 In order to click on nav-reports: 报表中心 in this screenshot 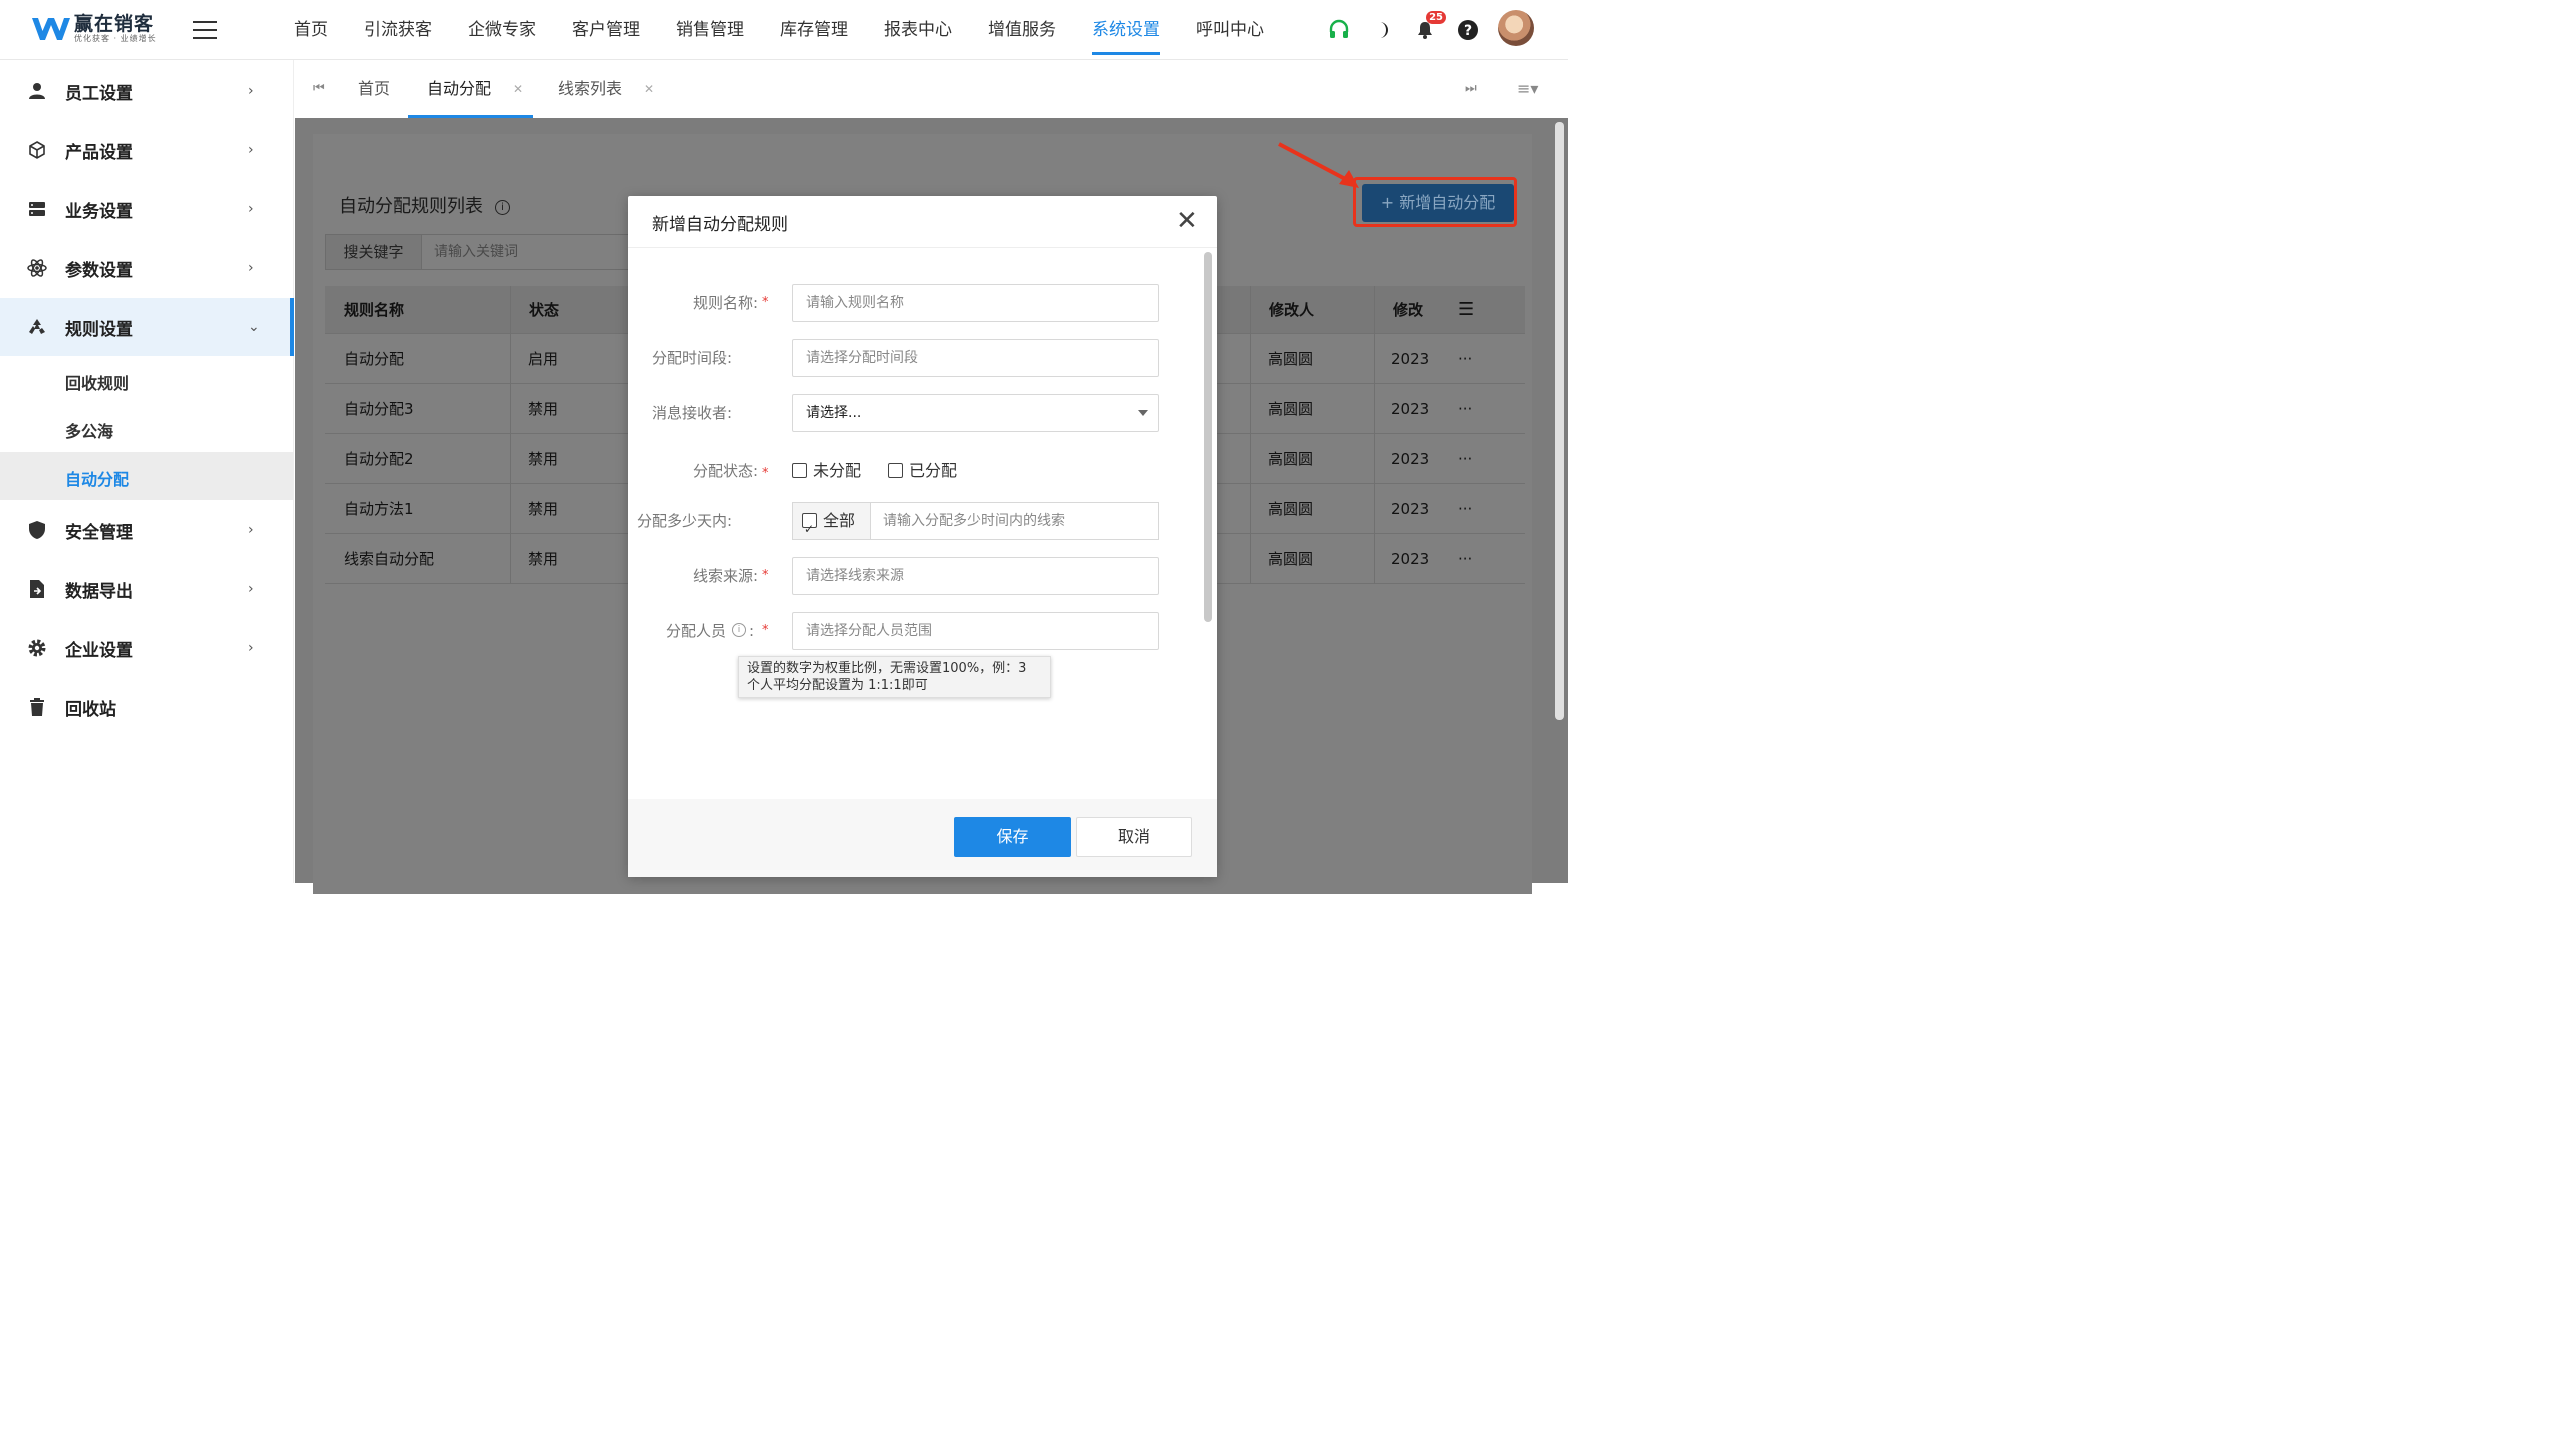, I will do `click(918, 30)`.